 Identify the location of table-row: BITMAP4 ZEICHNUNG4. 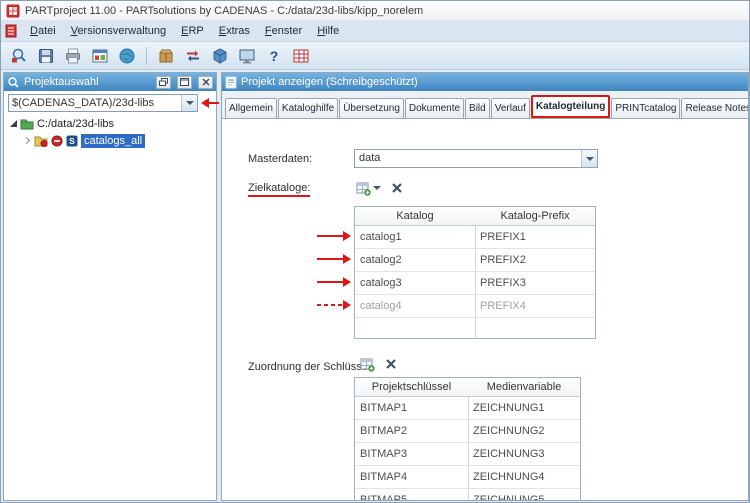
(467, 477).